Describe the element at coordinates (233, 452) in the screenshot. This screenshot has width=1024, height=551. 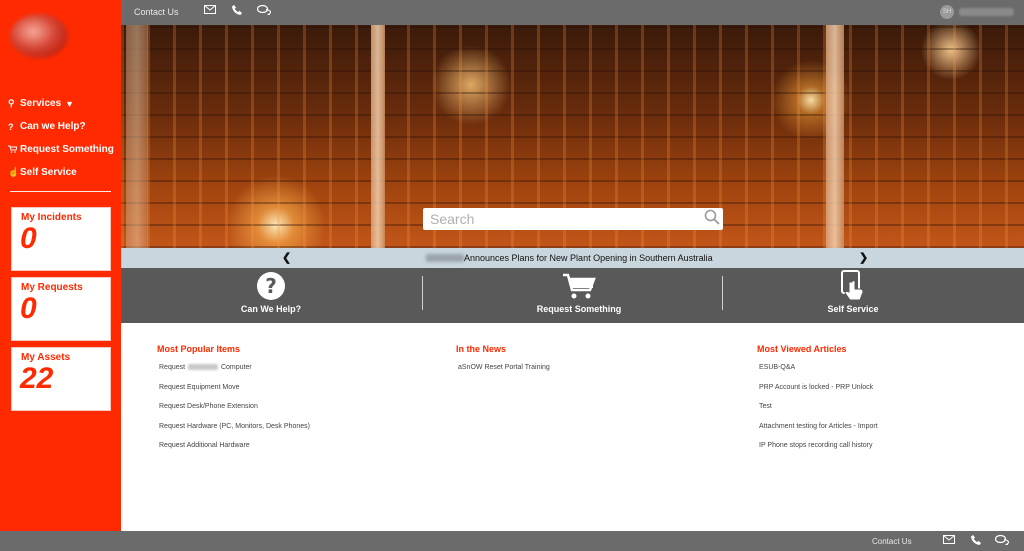
I see `list-item: Request Additional Hardware` at that location.